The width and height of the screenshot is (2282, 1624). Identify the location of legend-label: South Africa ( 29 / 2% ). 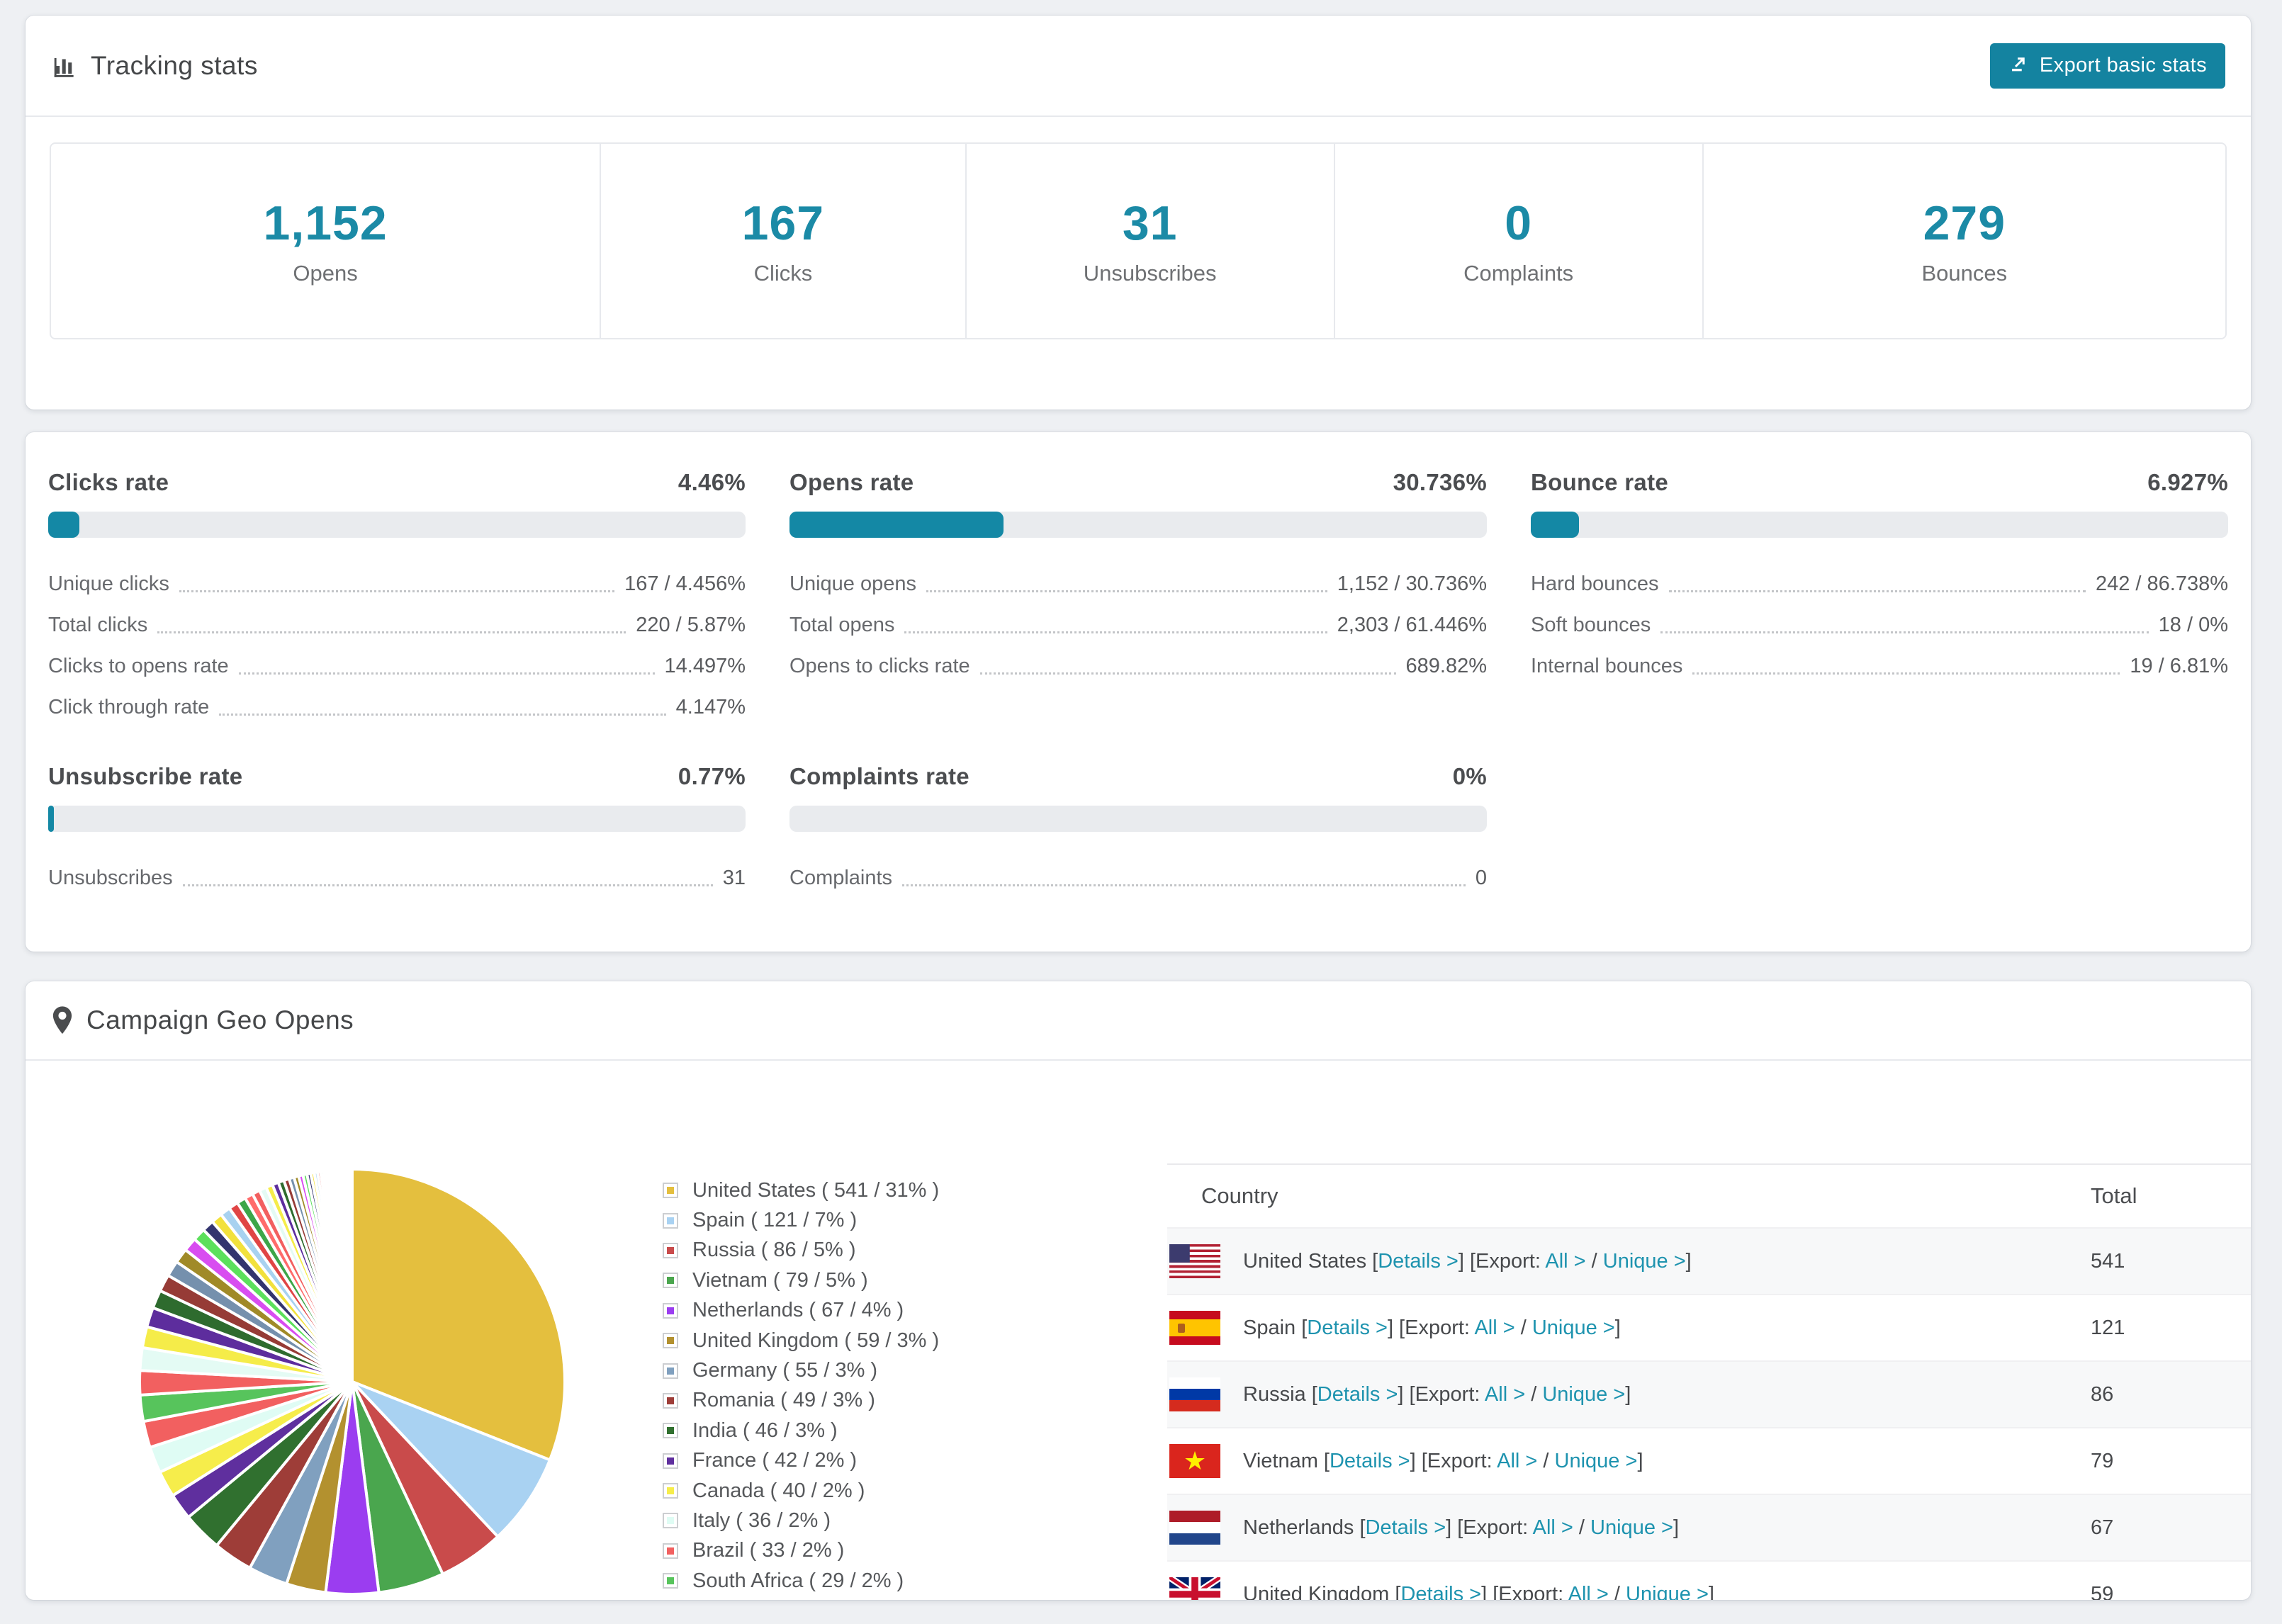
(798, 1581).